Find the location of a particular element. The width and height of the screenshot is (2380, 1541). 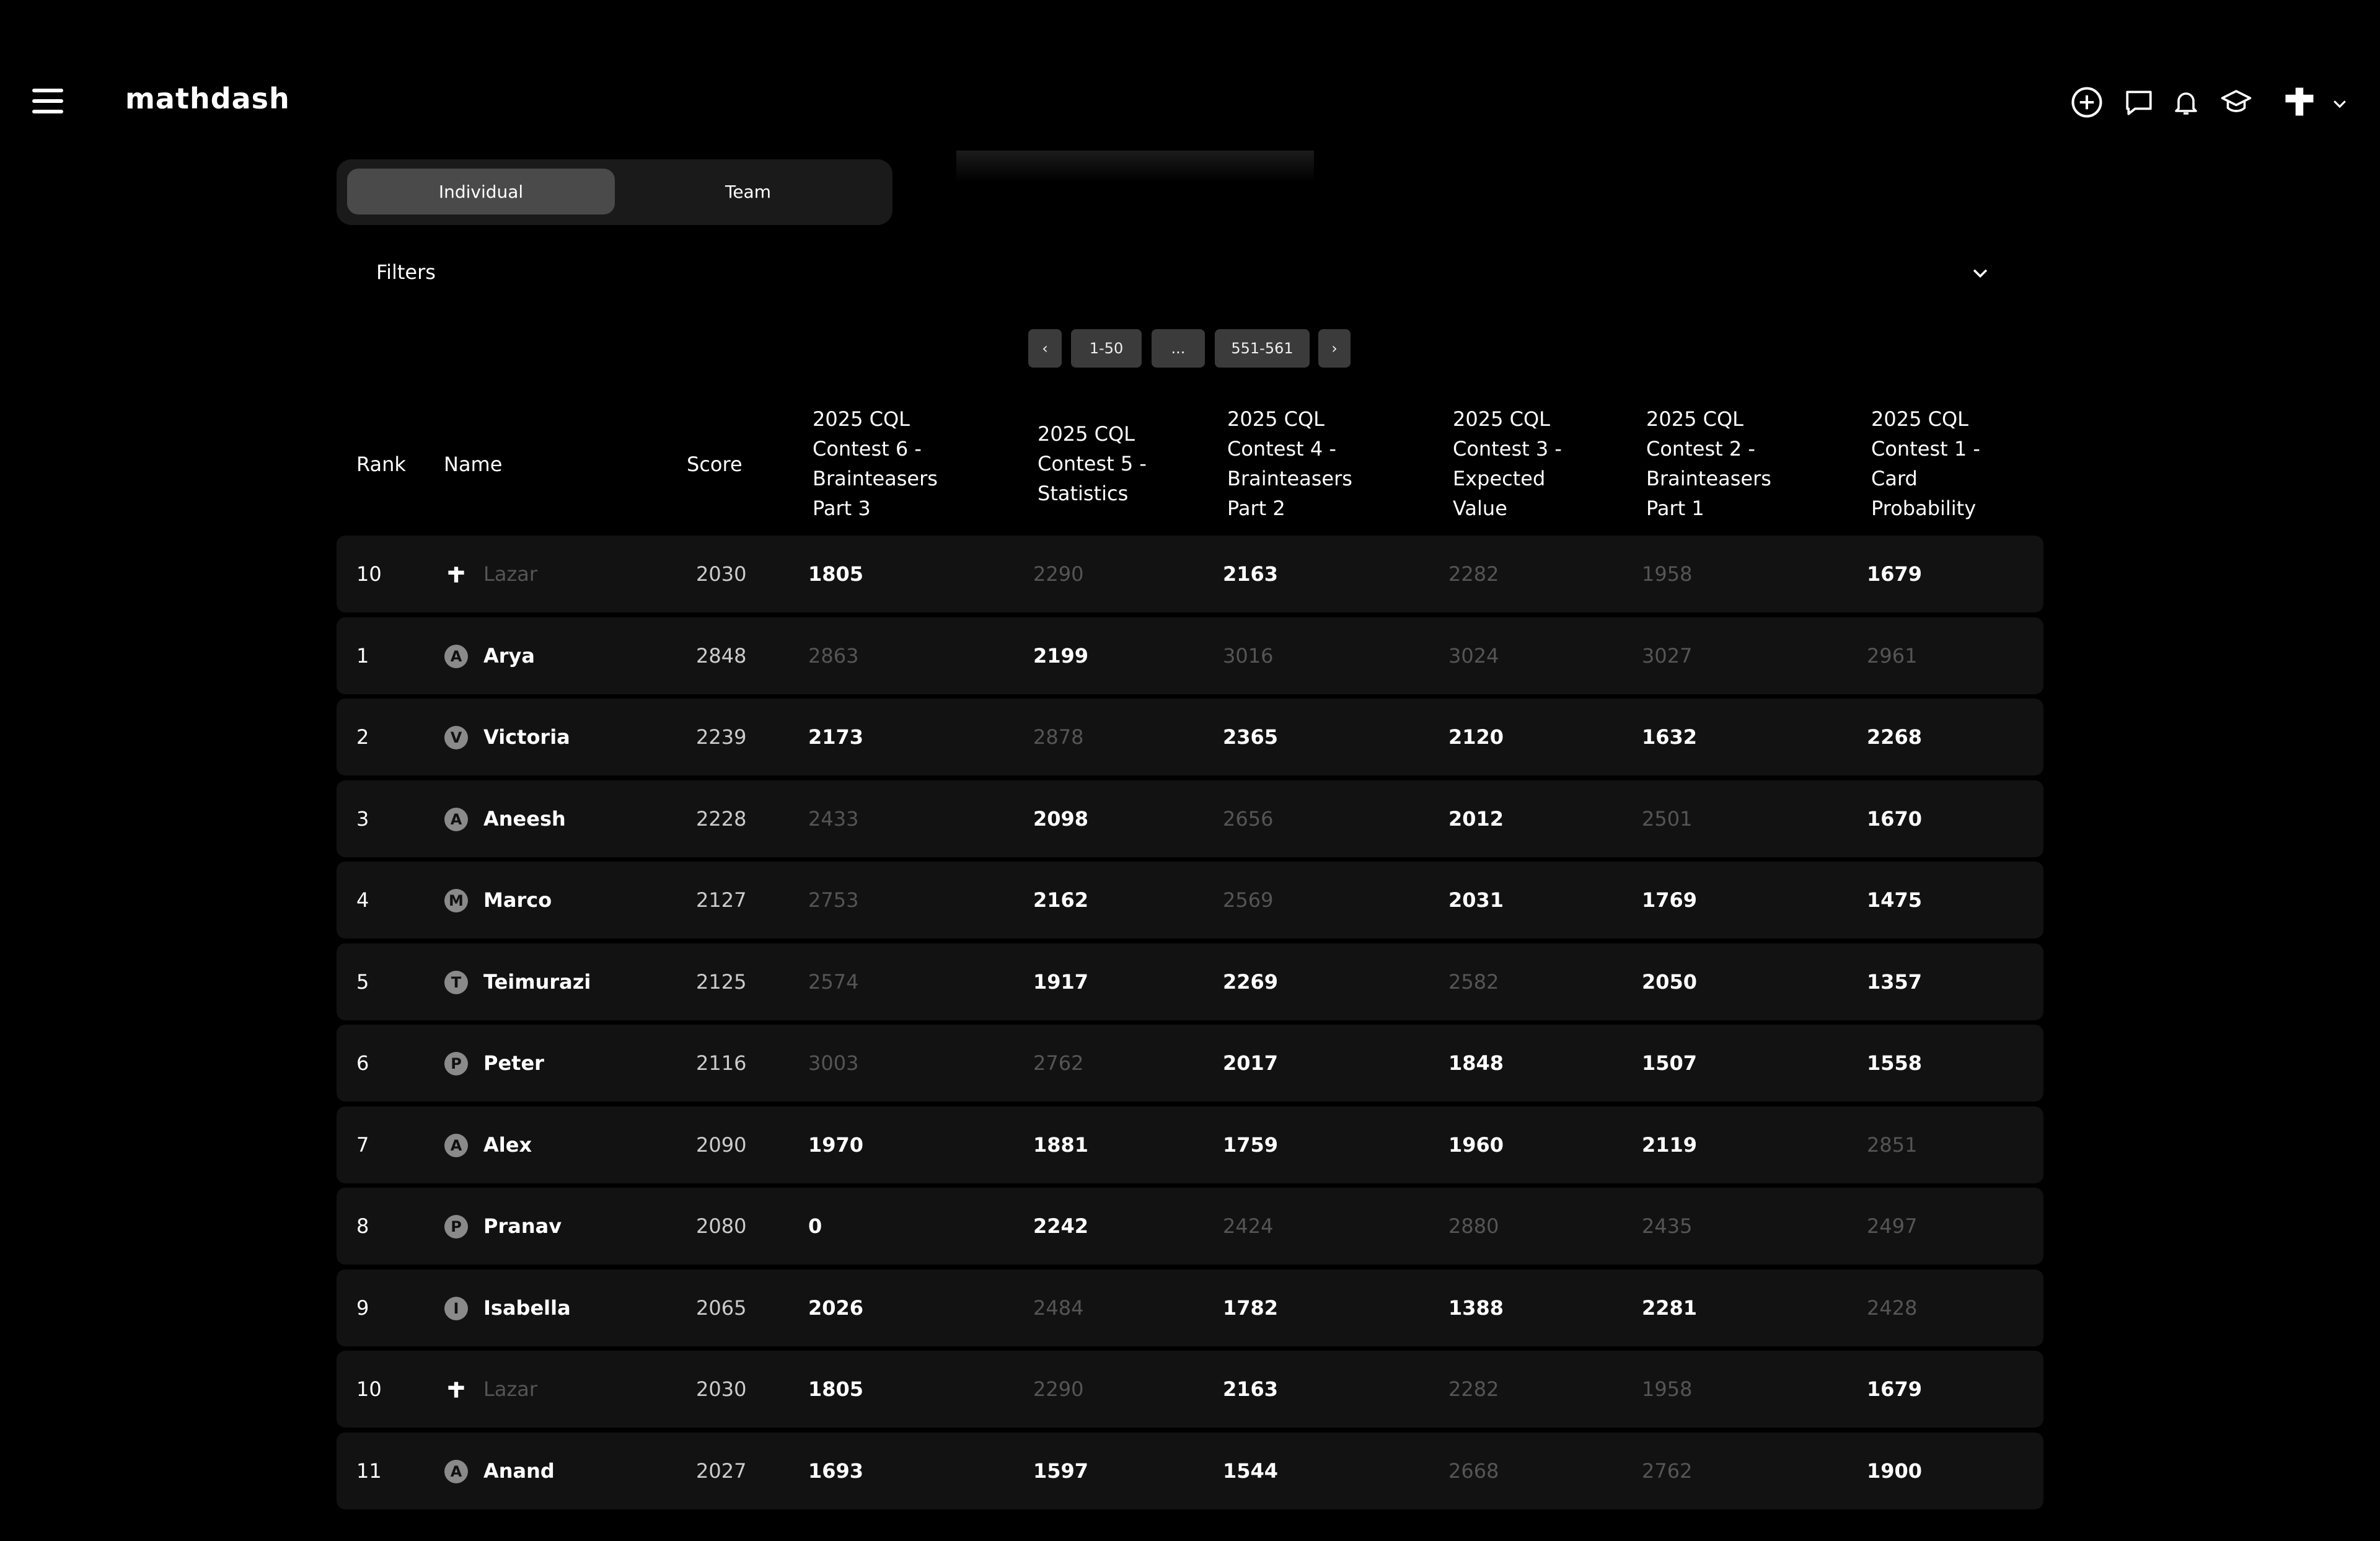

header-line: Brainteasers is located at coordinates (1708, 478).